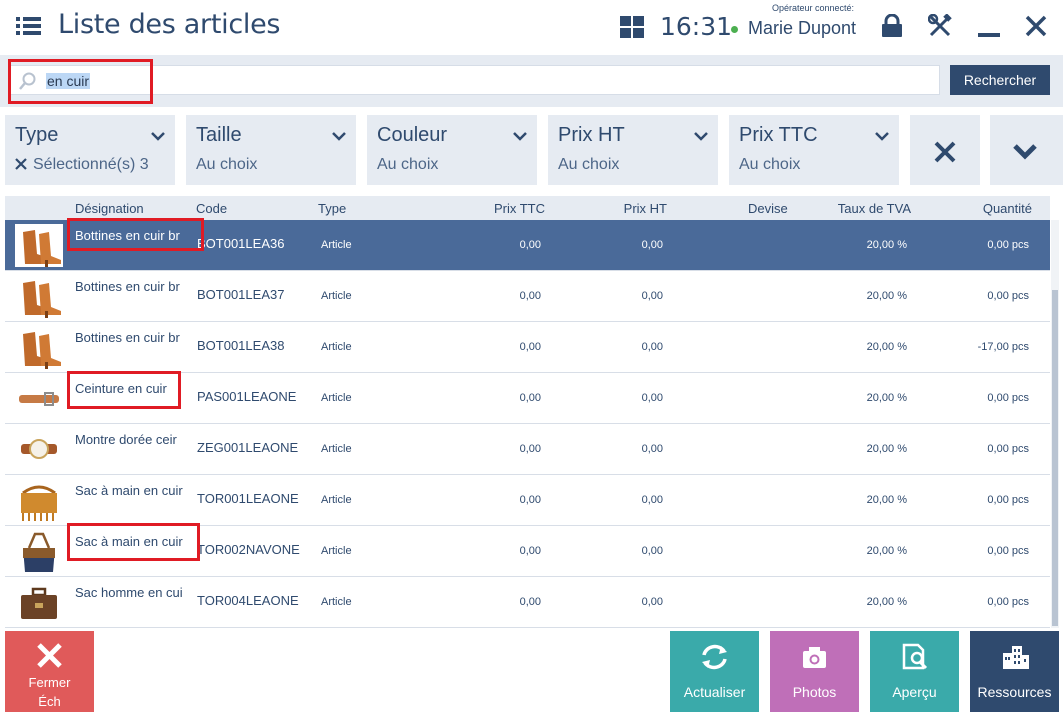 This screenshot has width=1063, height=718. Describe the element at coordinates (696, 26) in the screenshot. I see `clock: 16:31` at that location.